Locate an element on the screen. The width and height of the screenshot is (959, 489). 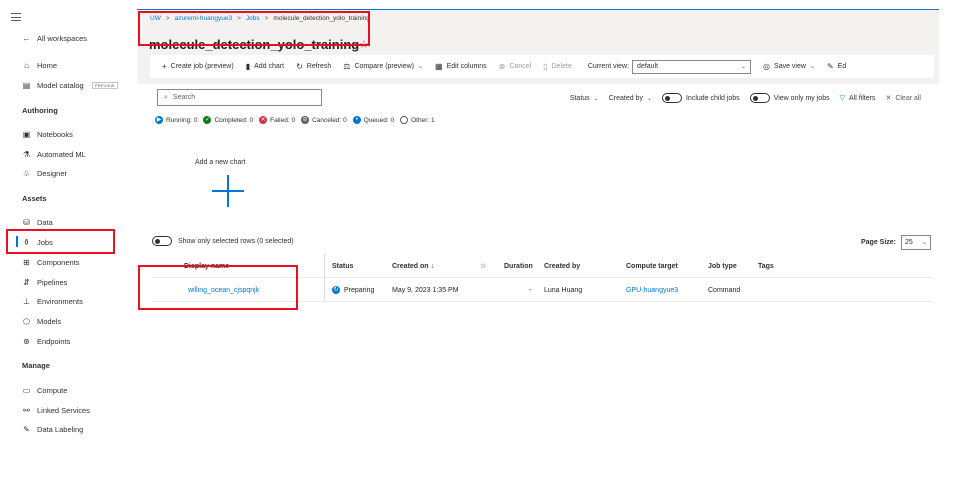
sidebar-item-model-catalog: ▤ Model catalog PREVIEW is located at coordinates (70, 85).